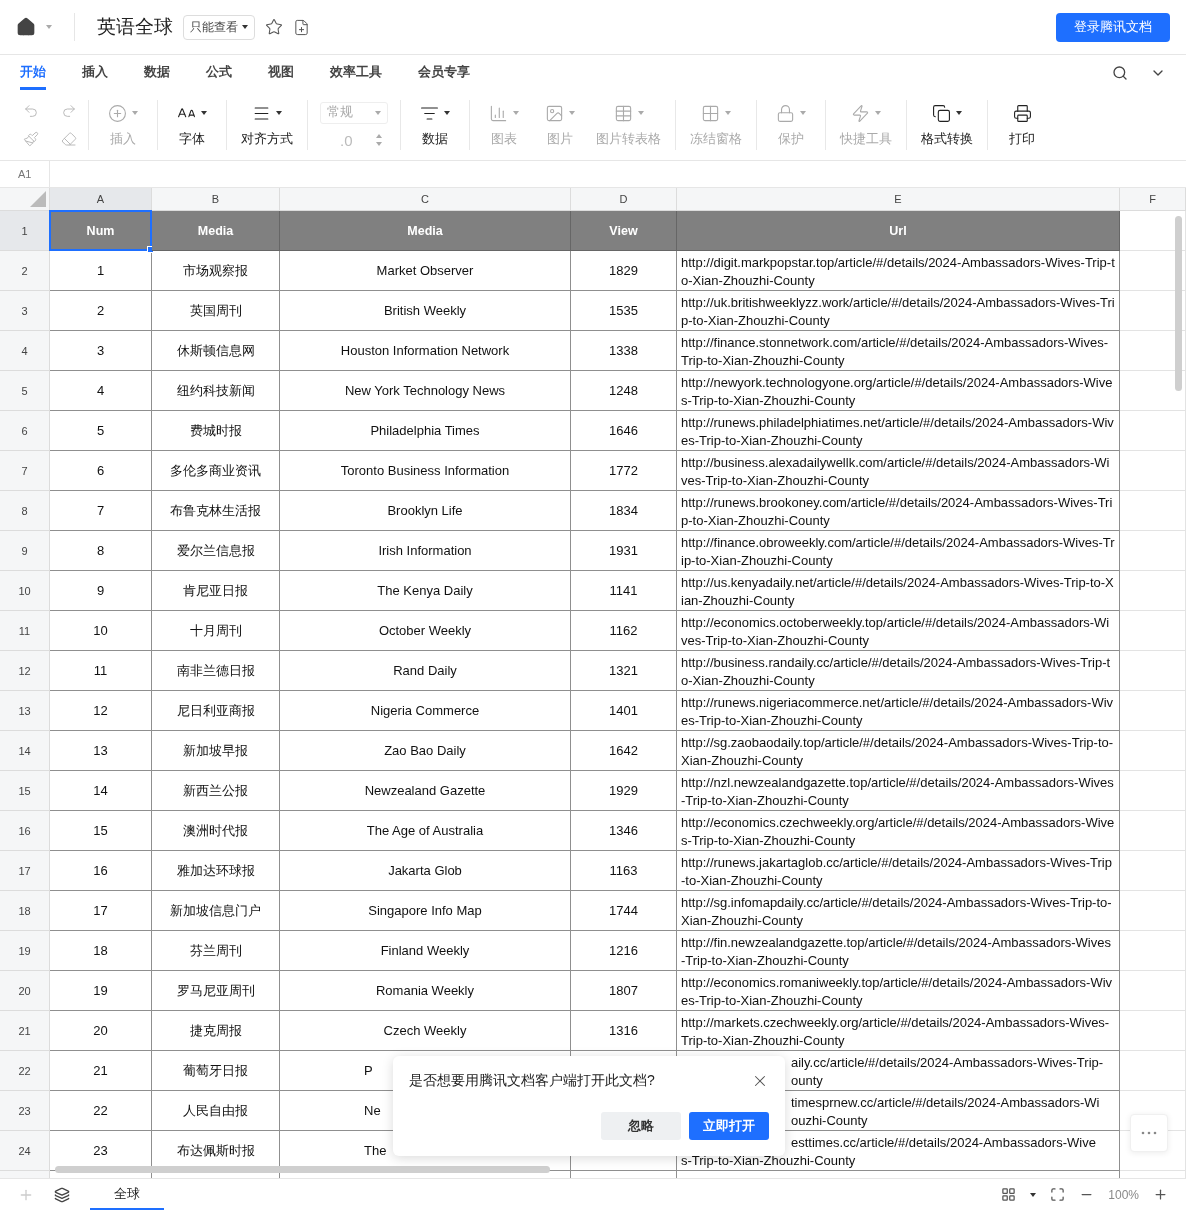  I want to click on table-cell: aily.cc/article/#/details/2024-Ambassadors-Wives-Trip-, so click(947, 1063).